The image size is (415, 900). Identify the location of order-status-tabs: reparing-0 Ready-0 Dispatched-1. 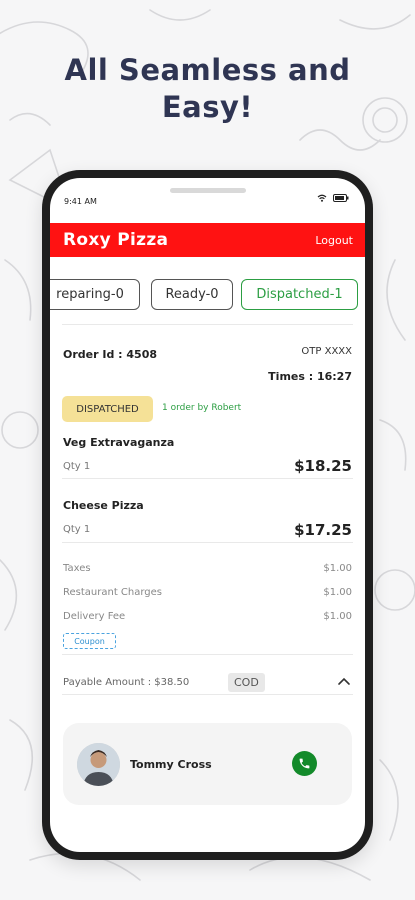
(207, 294).